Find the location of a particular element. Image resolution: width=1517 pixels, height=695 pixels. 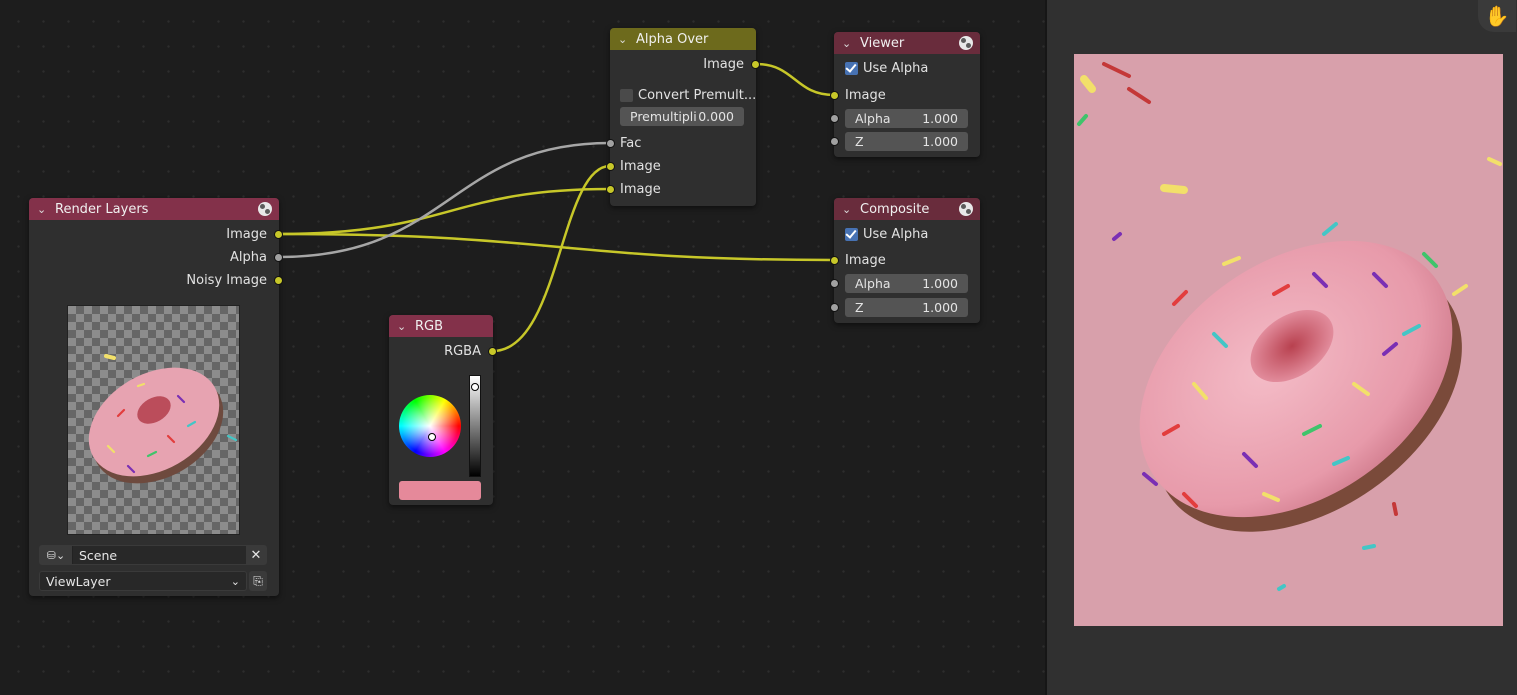

render-layers-node: ⌄ Render Layers Image Alpha Noisy Image is located at coordinates (156, 397).